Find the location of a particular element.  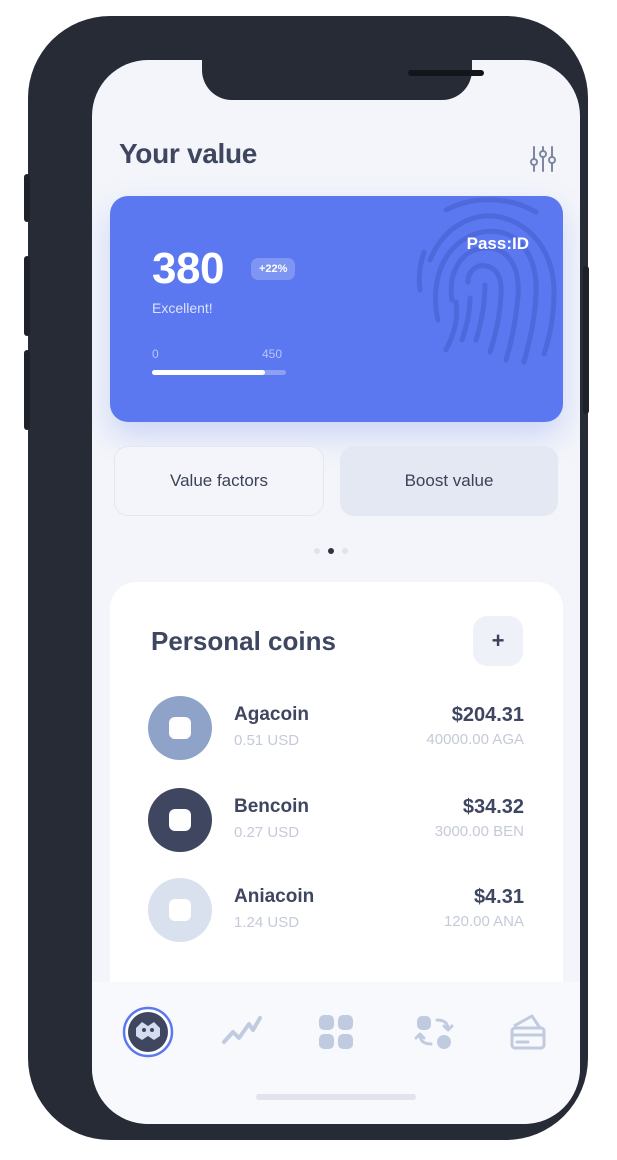

grid-icon is located at coordinates (336, 1032).